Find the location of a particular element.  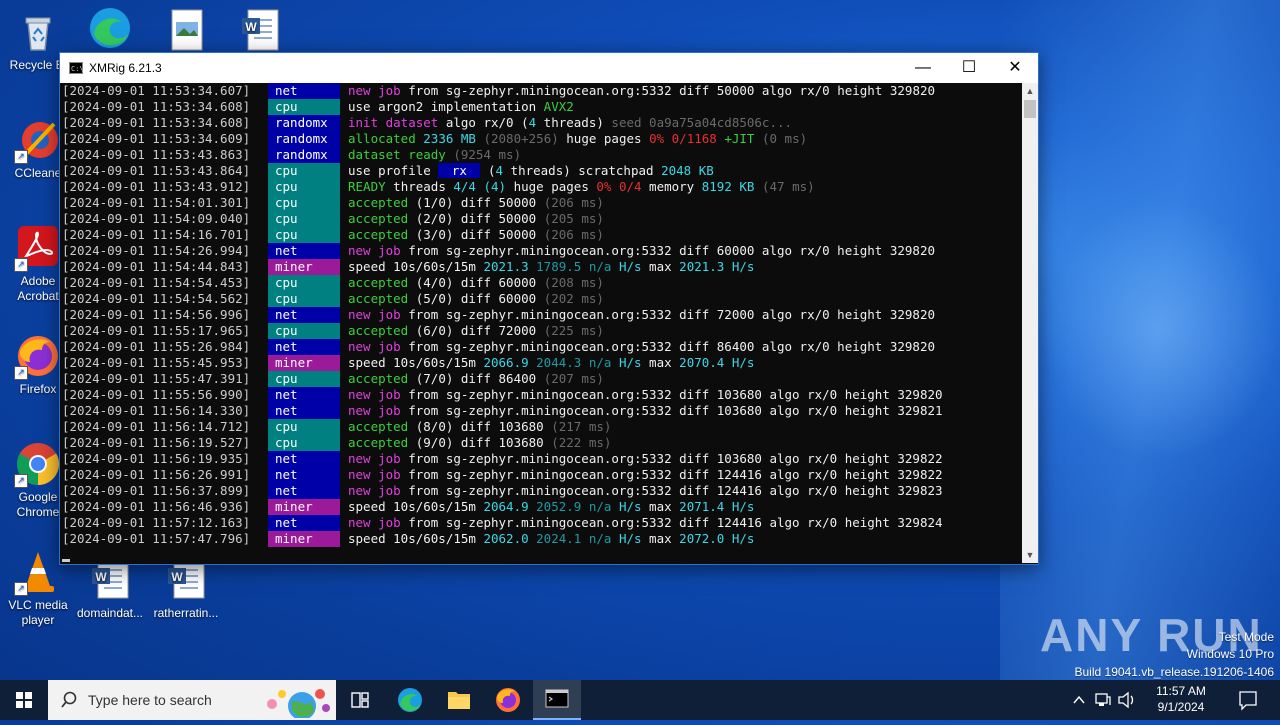

log-segment: (225 ms) is located at coordinates (573, 330).